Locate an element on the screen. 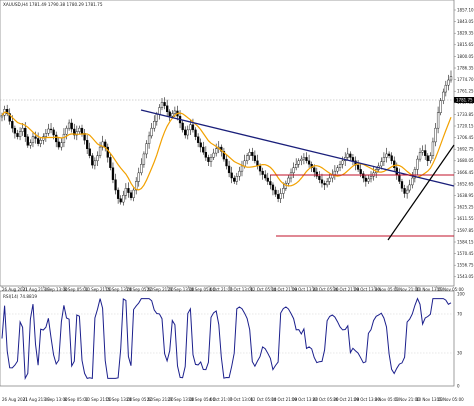 Image resolution: width=474 pixels, height=406 pixels. price-axis-label: 1625.25 is located at coordinates (465, 207).